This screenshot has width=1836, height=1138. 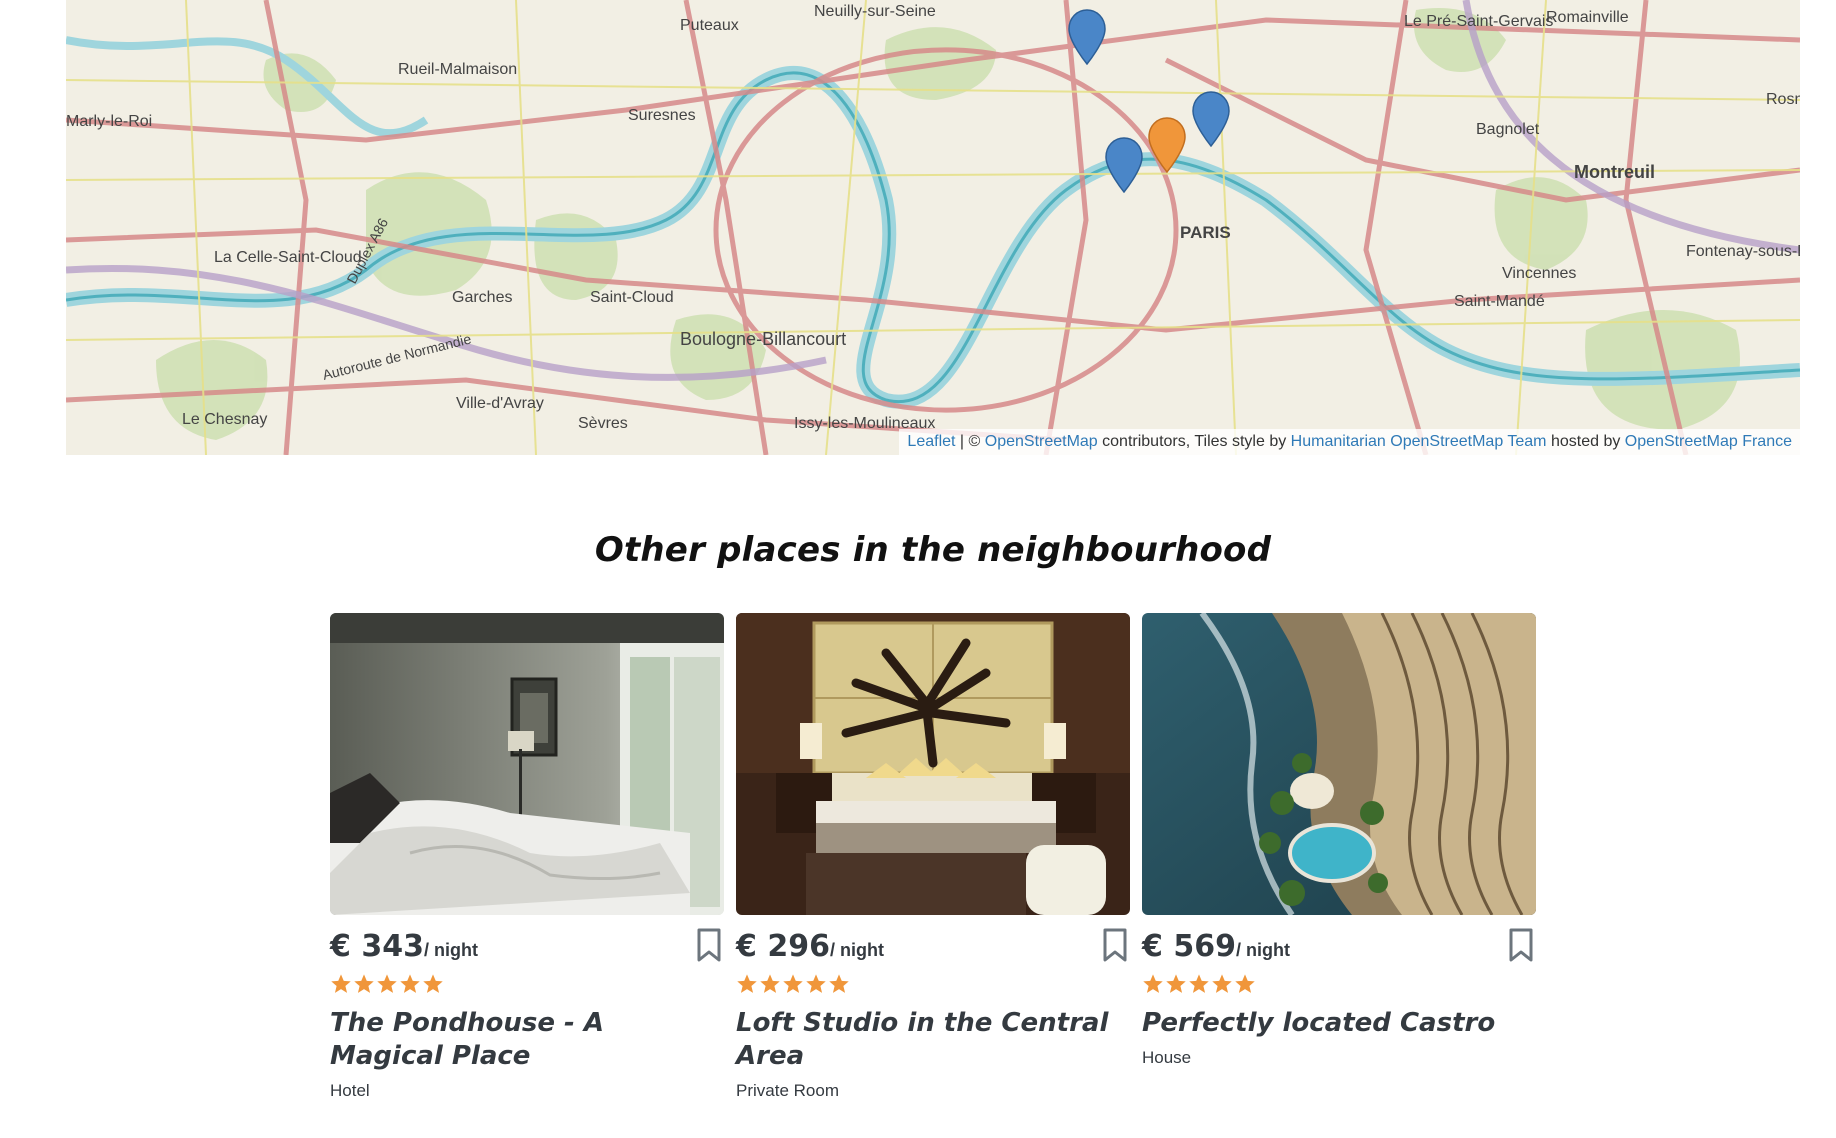 I want to click on price-value: € 296, so click(x=783, y=946).